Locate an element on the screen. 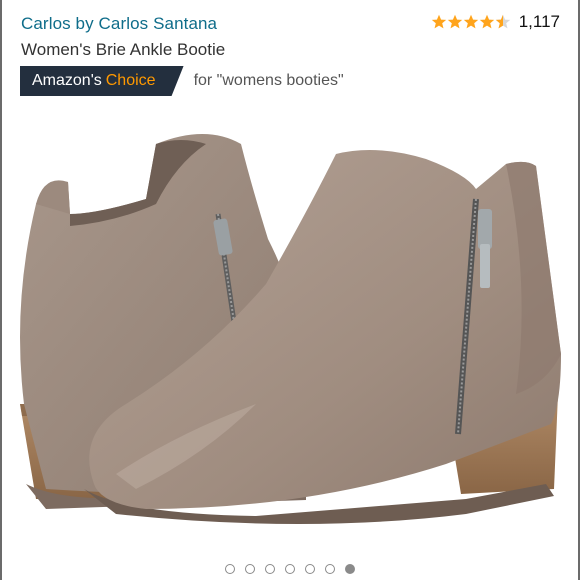 This screenshot has width=580, height=580. amazons-choice-row: Amazon's Choice for "womens booties" is located at coordinates (182, 81).